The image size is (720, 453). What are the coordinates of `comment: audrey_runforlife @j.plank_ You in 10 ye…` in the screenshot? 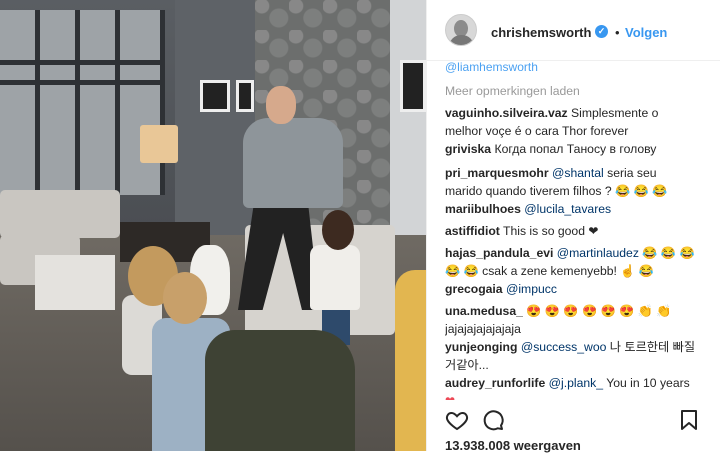 It's located at (576, 387).